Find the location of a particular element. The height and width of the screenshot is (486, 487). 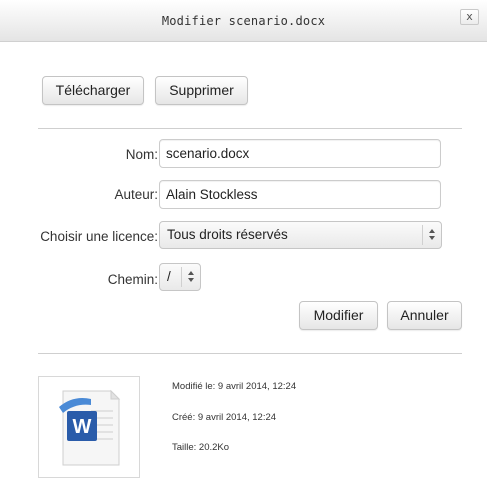

author-label: Auteur: is located at coordinates (136, 194).